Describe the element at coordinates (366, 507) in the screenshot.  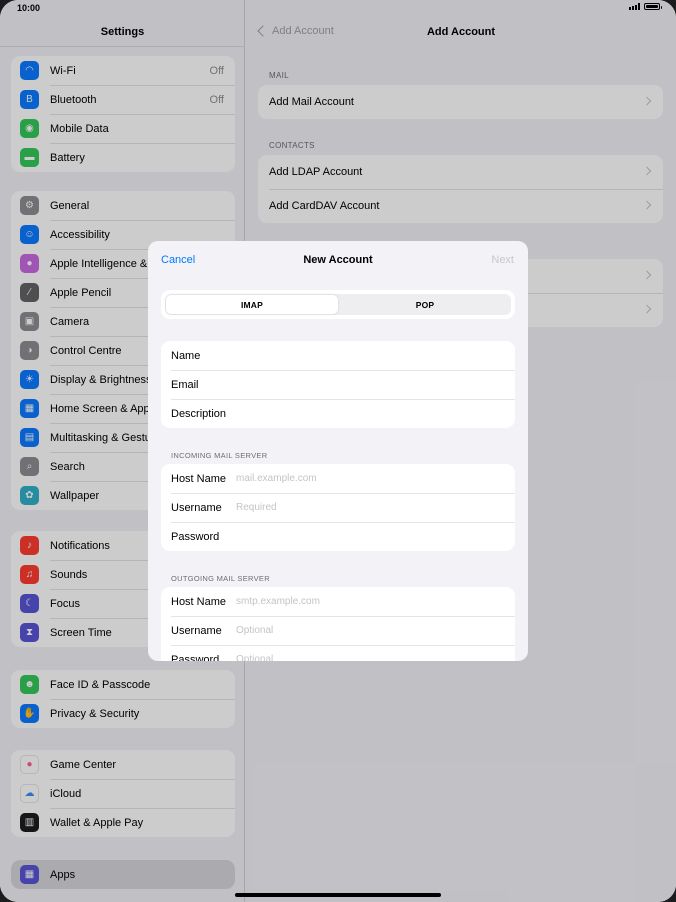
I see `incoming-username-input` at that location.